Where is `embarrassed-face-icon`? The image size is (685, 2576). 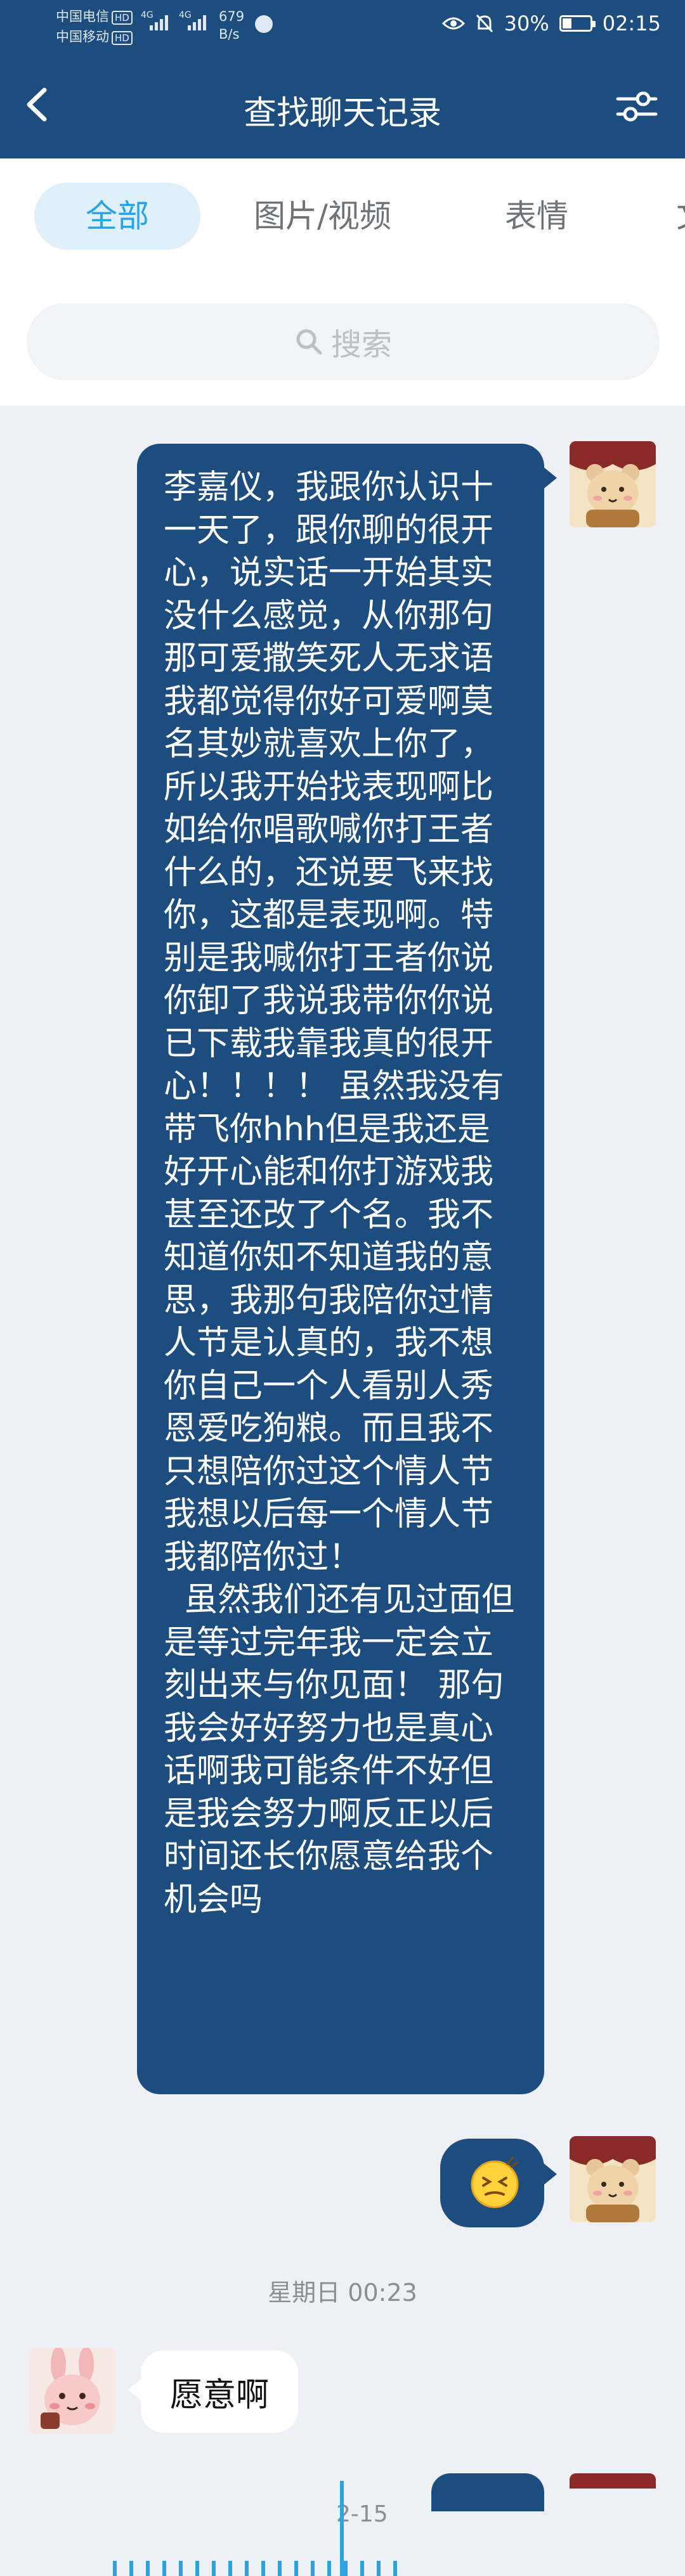 embarrassed-face-icon is located at coordinates (495, 2182).